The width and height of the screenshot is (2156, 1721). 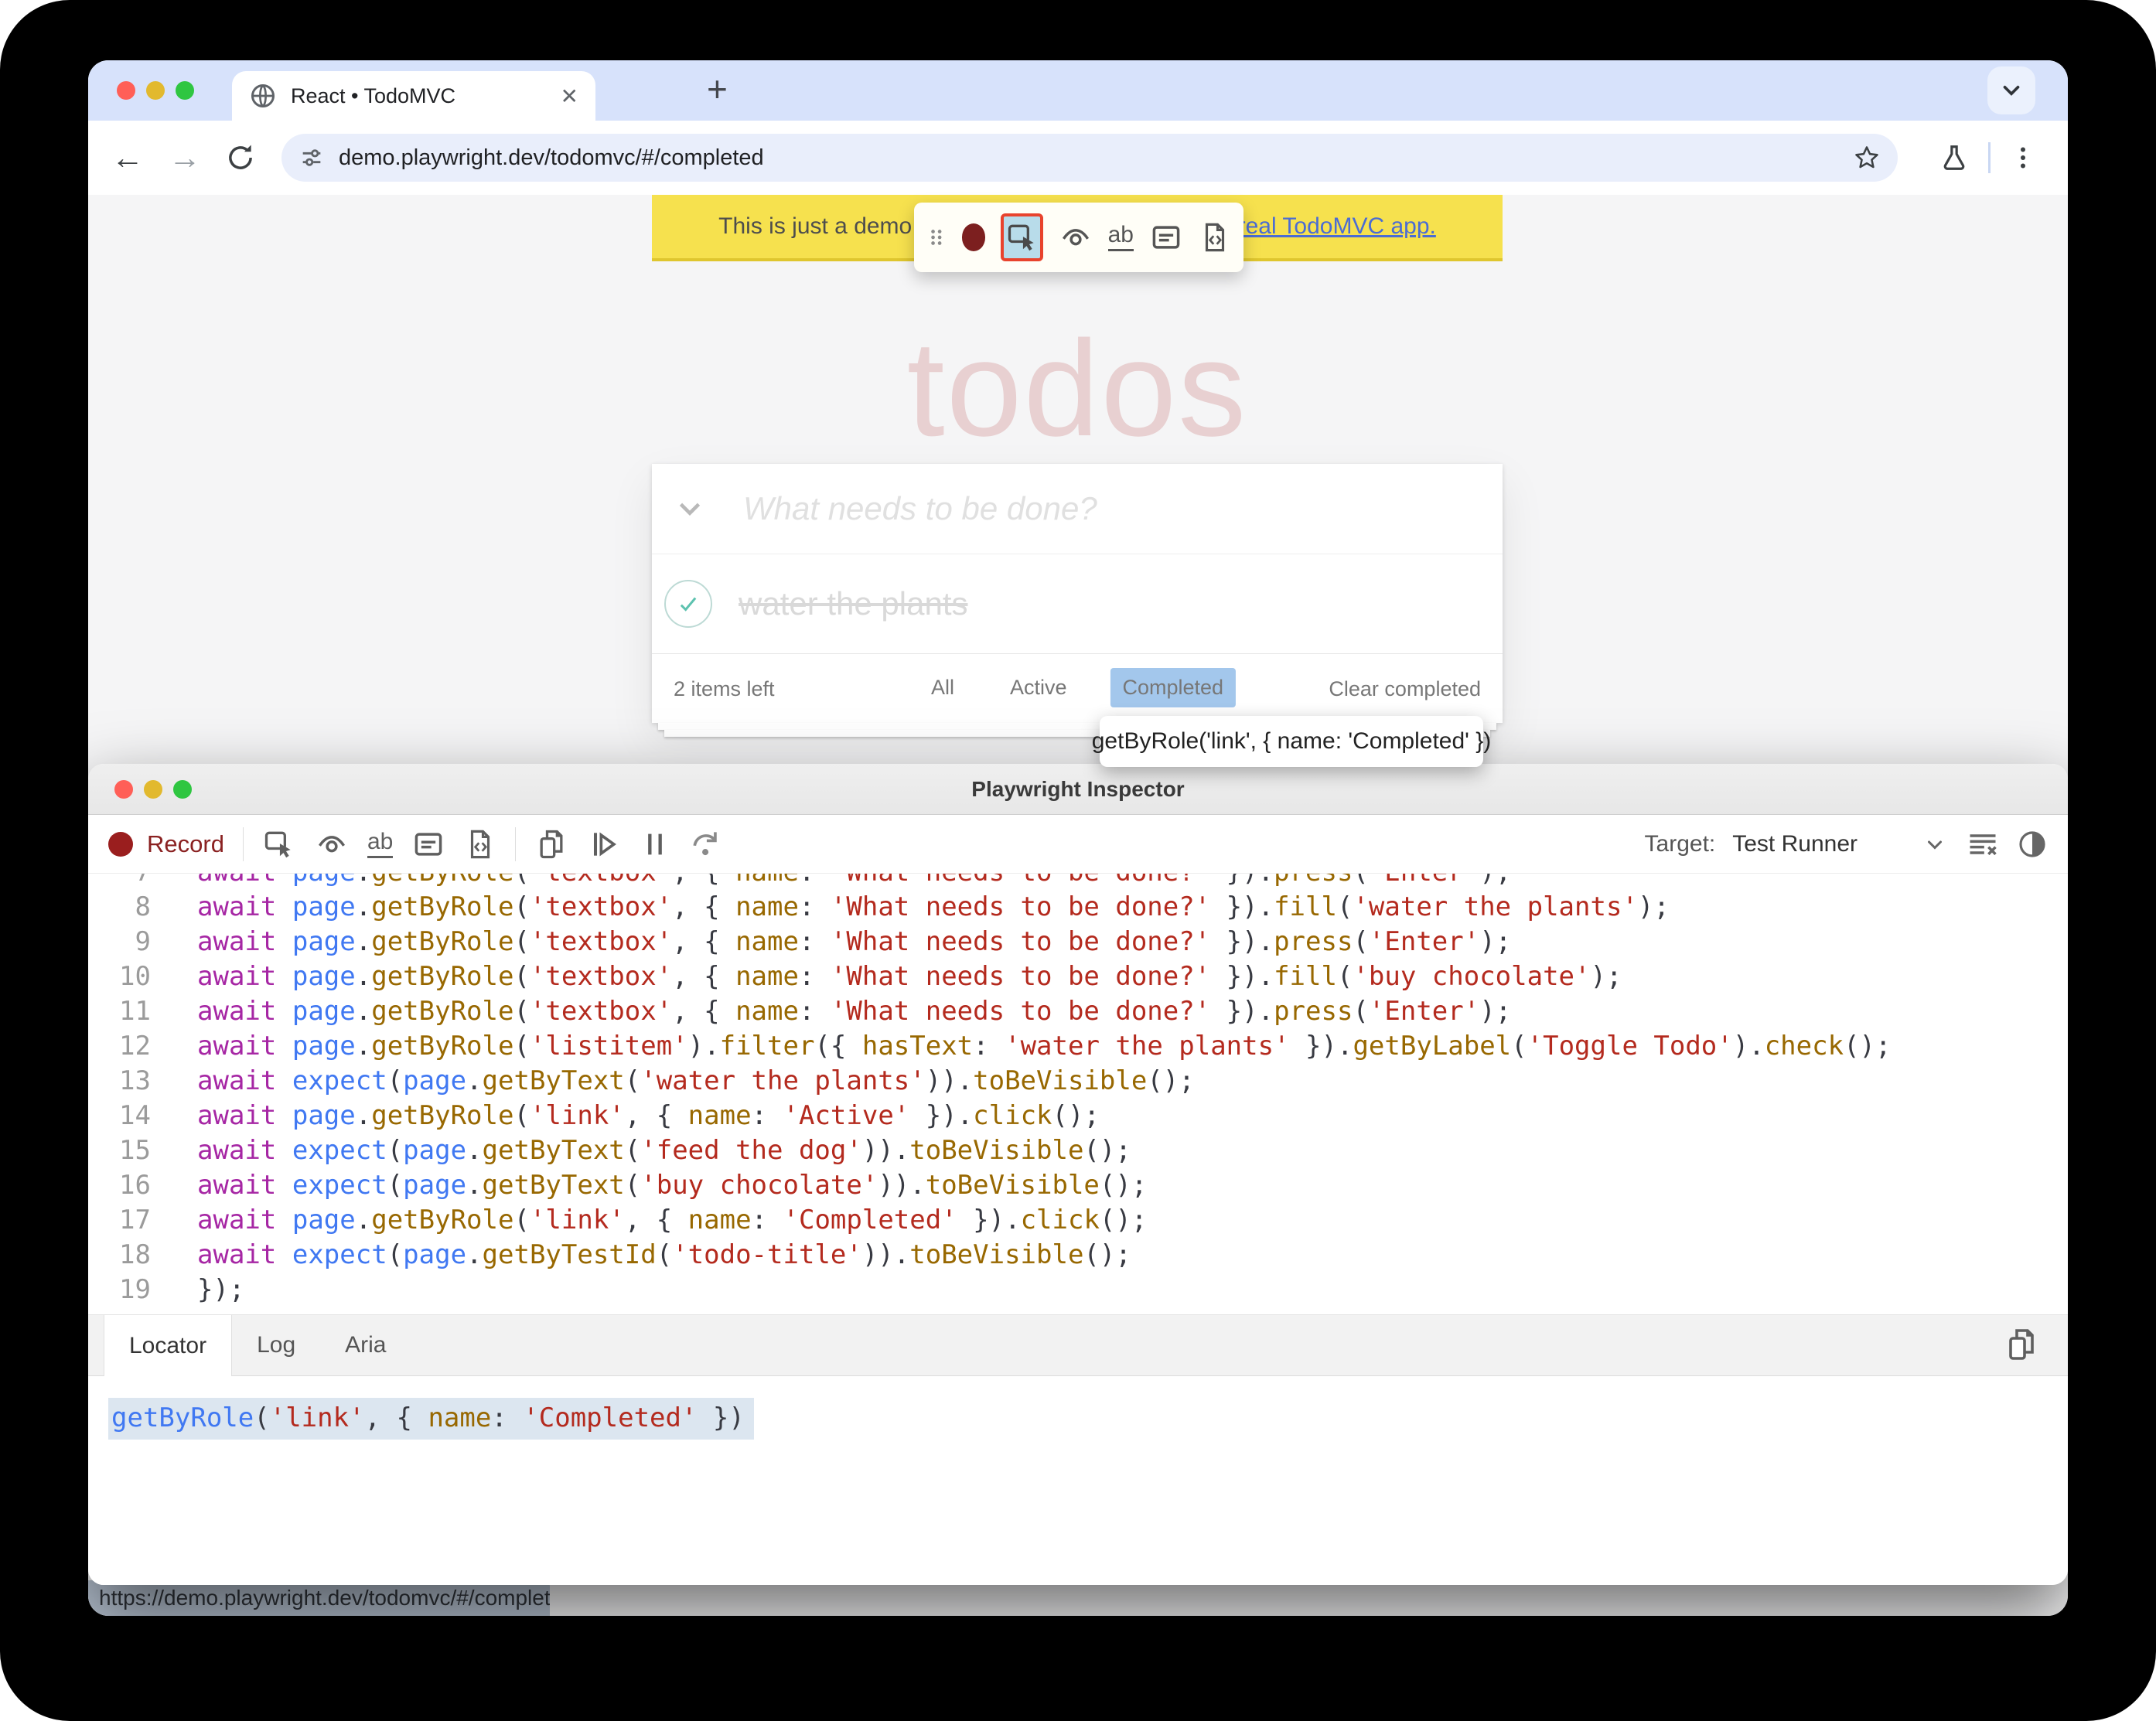 I want to click on pick-locator-button-active, so click(x=1022, y=237).